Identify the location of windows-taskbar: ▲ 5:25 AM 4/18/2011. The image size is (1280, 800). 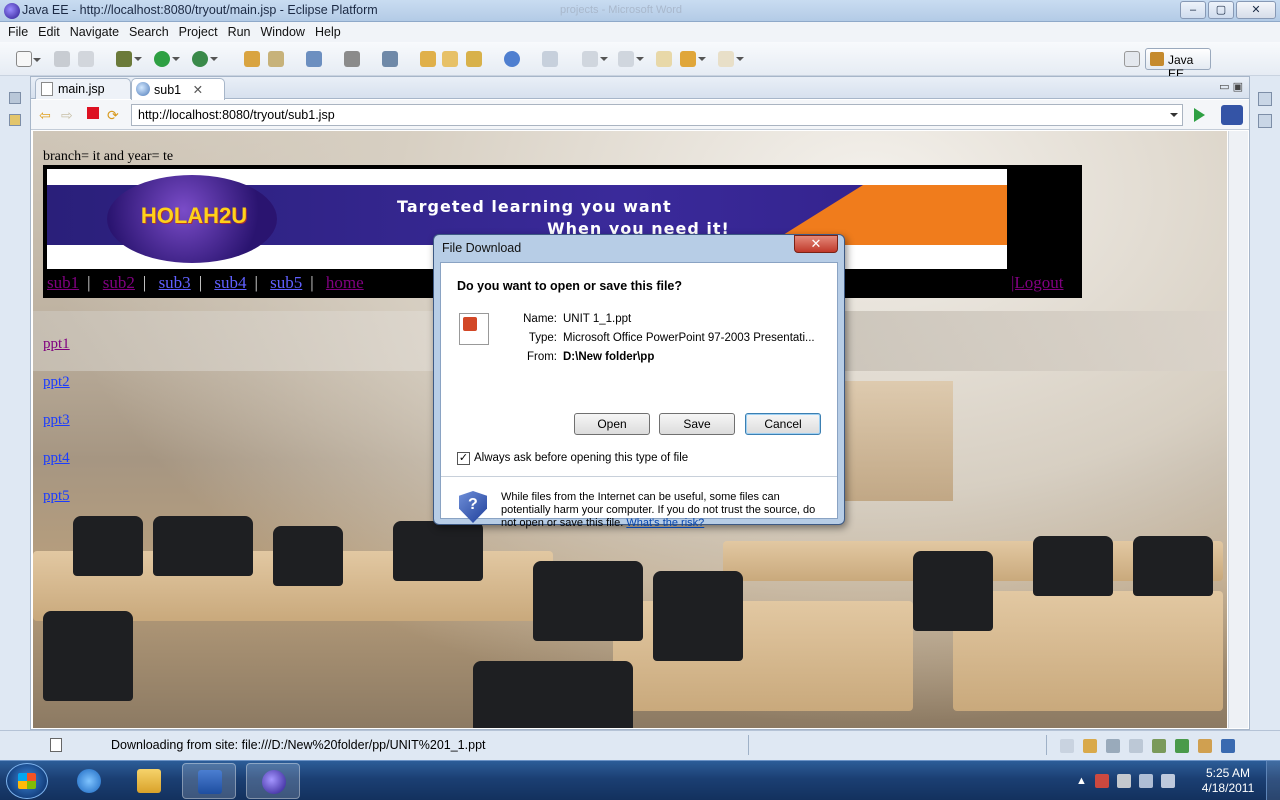
(640, 780).